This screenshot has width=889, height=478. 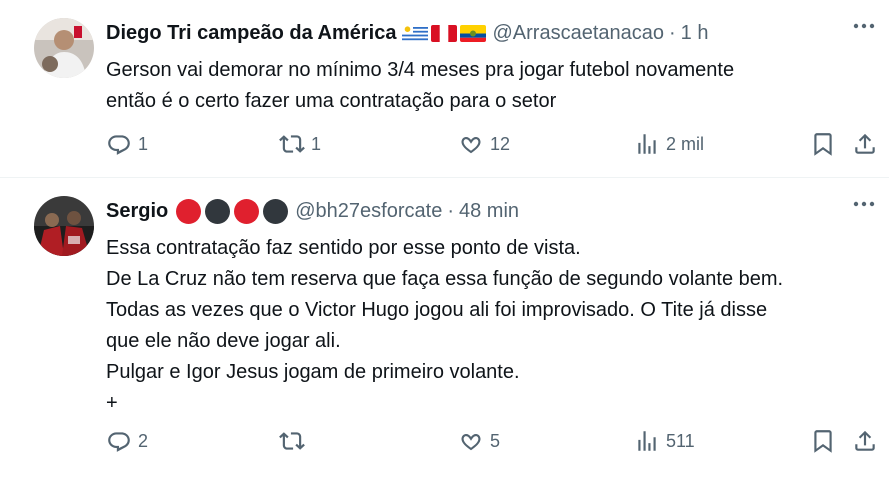 I want to click on like-count: 12, so click(x=500, y=143).